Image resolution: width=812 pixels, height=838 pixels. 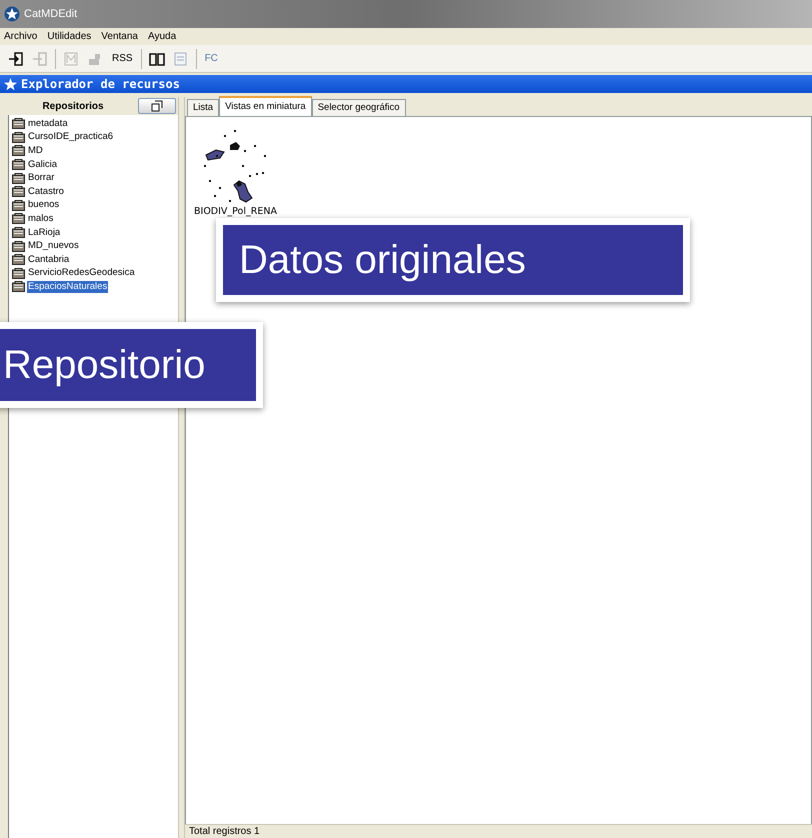 What do you see at coordinates (40, 218) in the screenshot?
I see `tree-item: malos` at bounding box center [40, 218].